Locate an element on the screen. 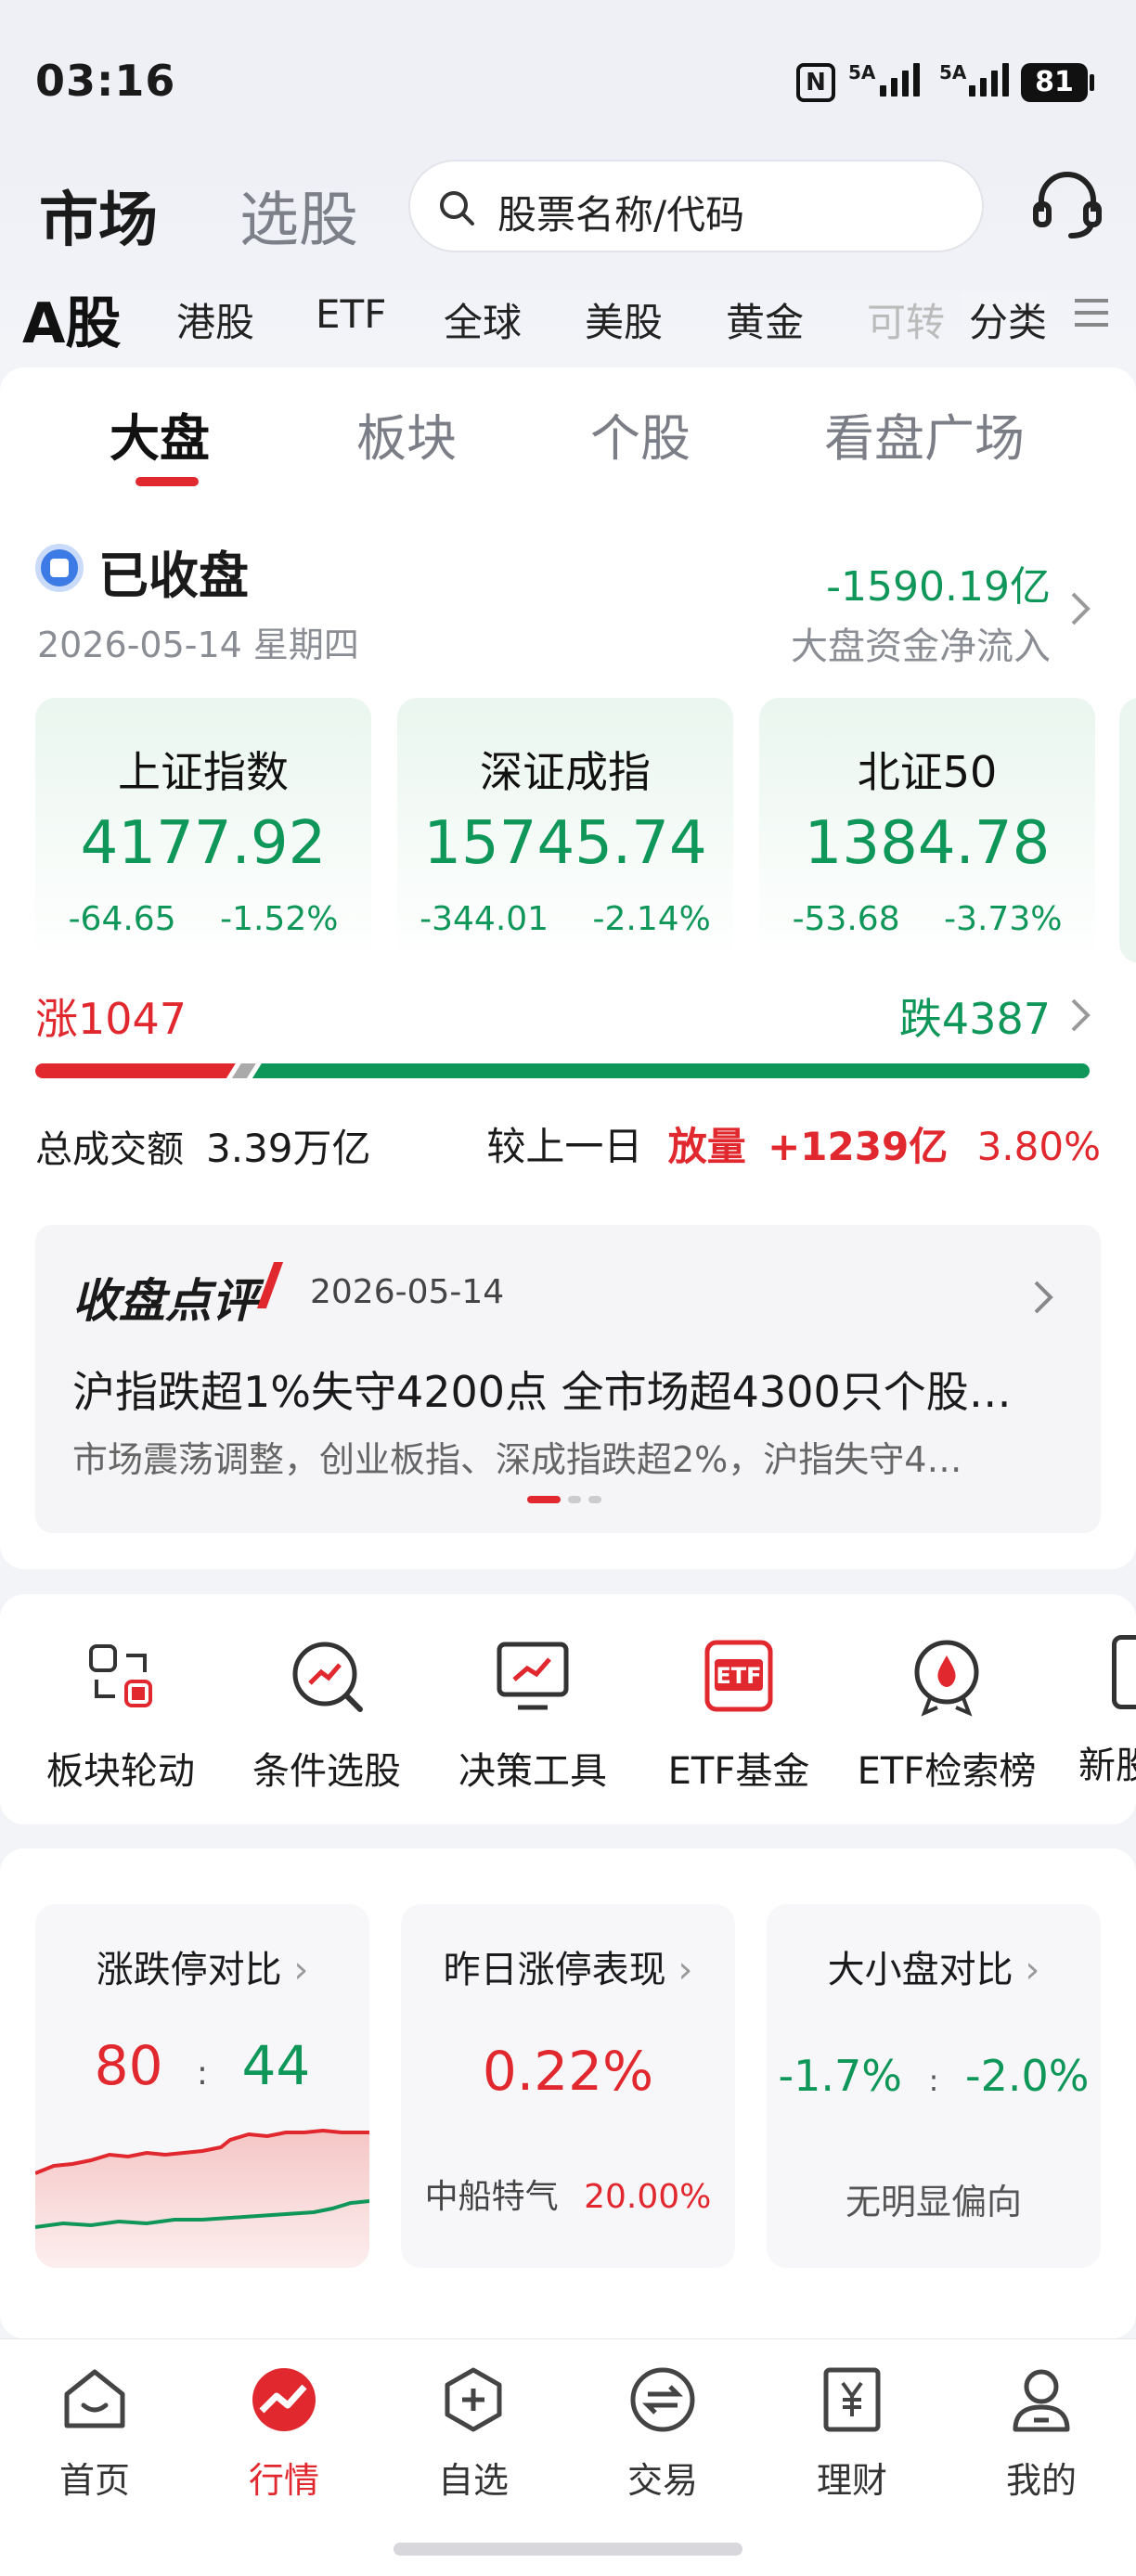  tool-decision: 决策工具 is located at coordinates (533, 1715).